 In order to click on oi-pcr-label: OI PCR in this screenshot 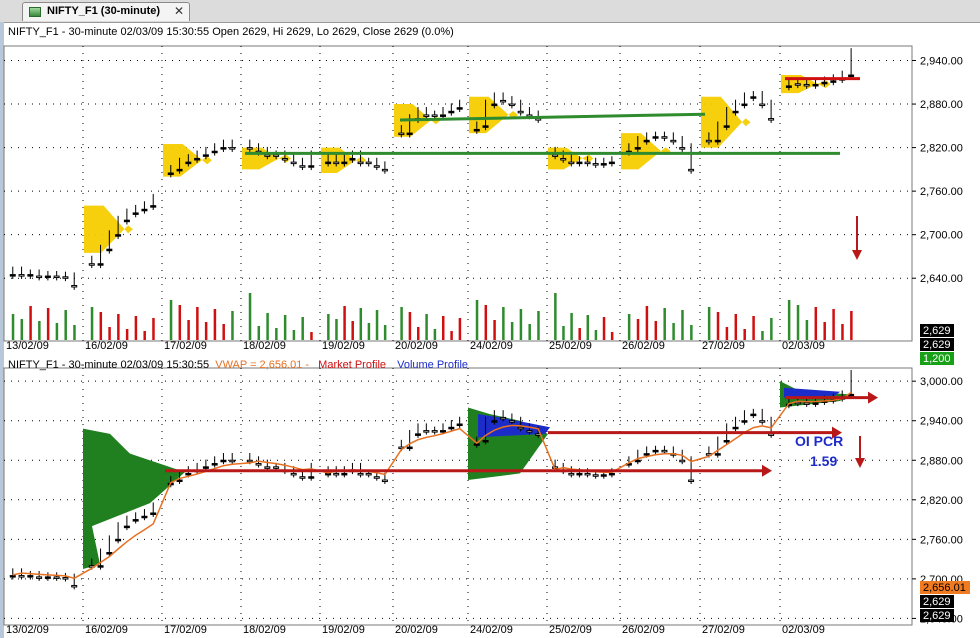, I will do `click(819, 441)`.